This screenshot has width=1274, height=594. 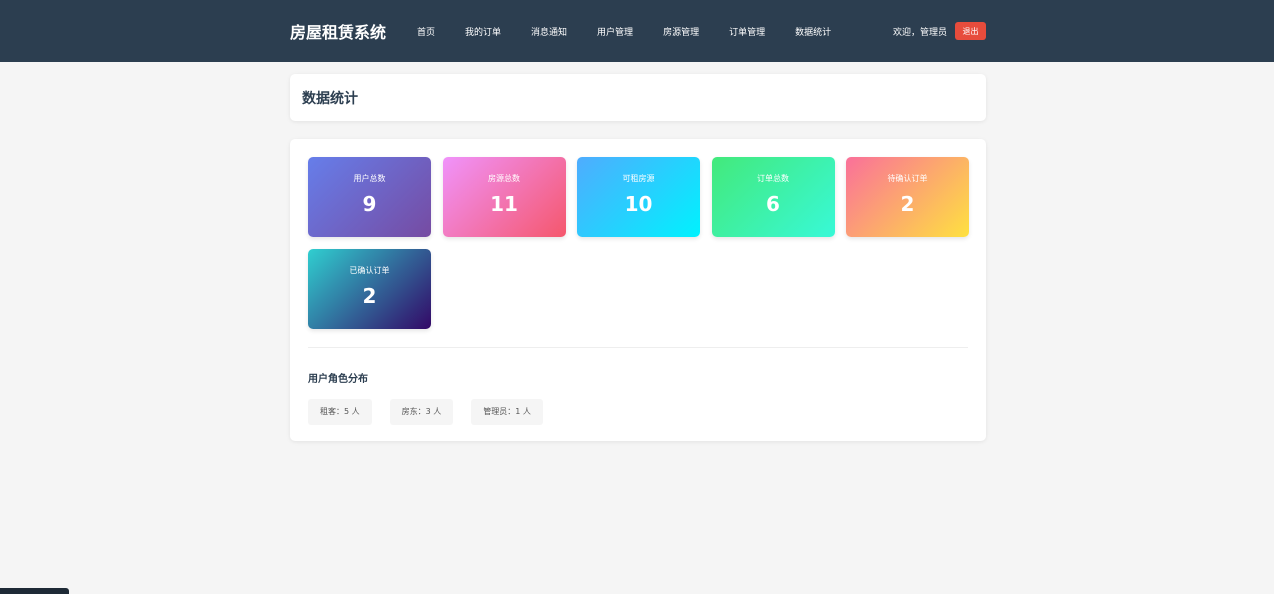 What do you see at coordinates (773, 204) in the screenshot?
I see `stat-value: 6` at bounding box center [773, 204].